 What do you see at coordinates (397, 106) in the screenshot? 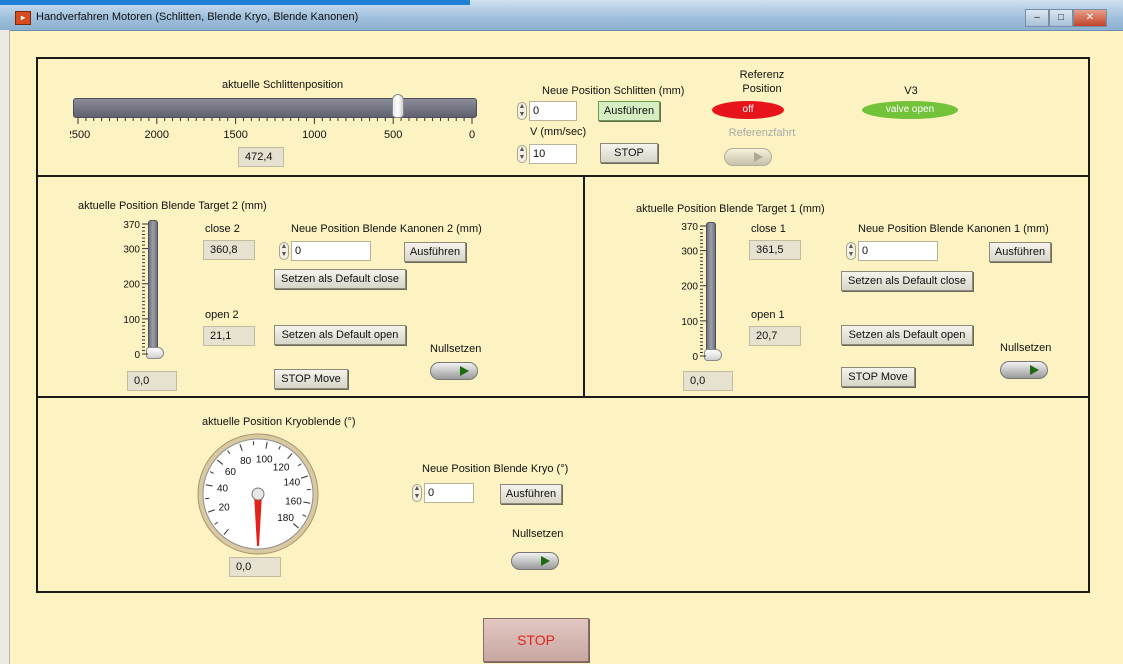
I see `schlitten-slider-thumb` at bounding box center [397, 106].